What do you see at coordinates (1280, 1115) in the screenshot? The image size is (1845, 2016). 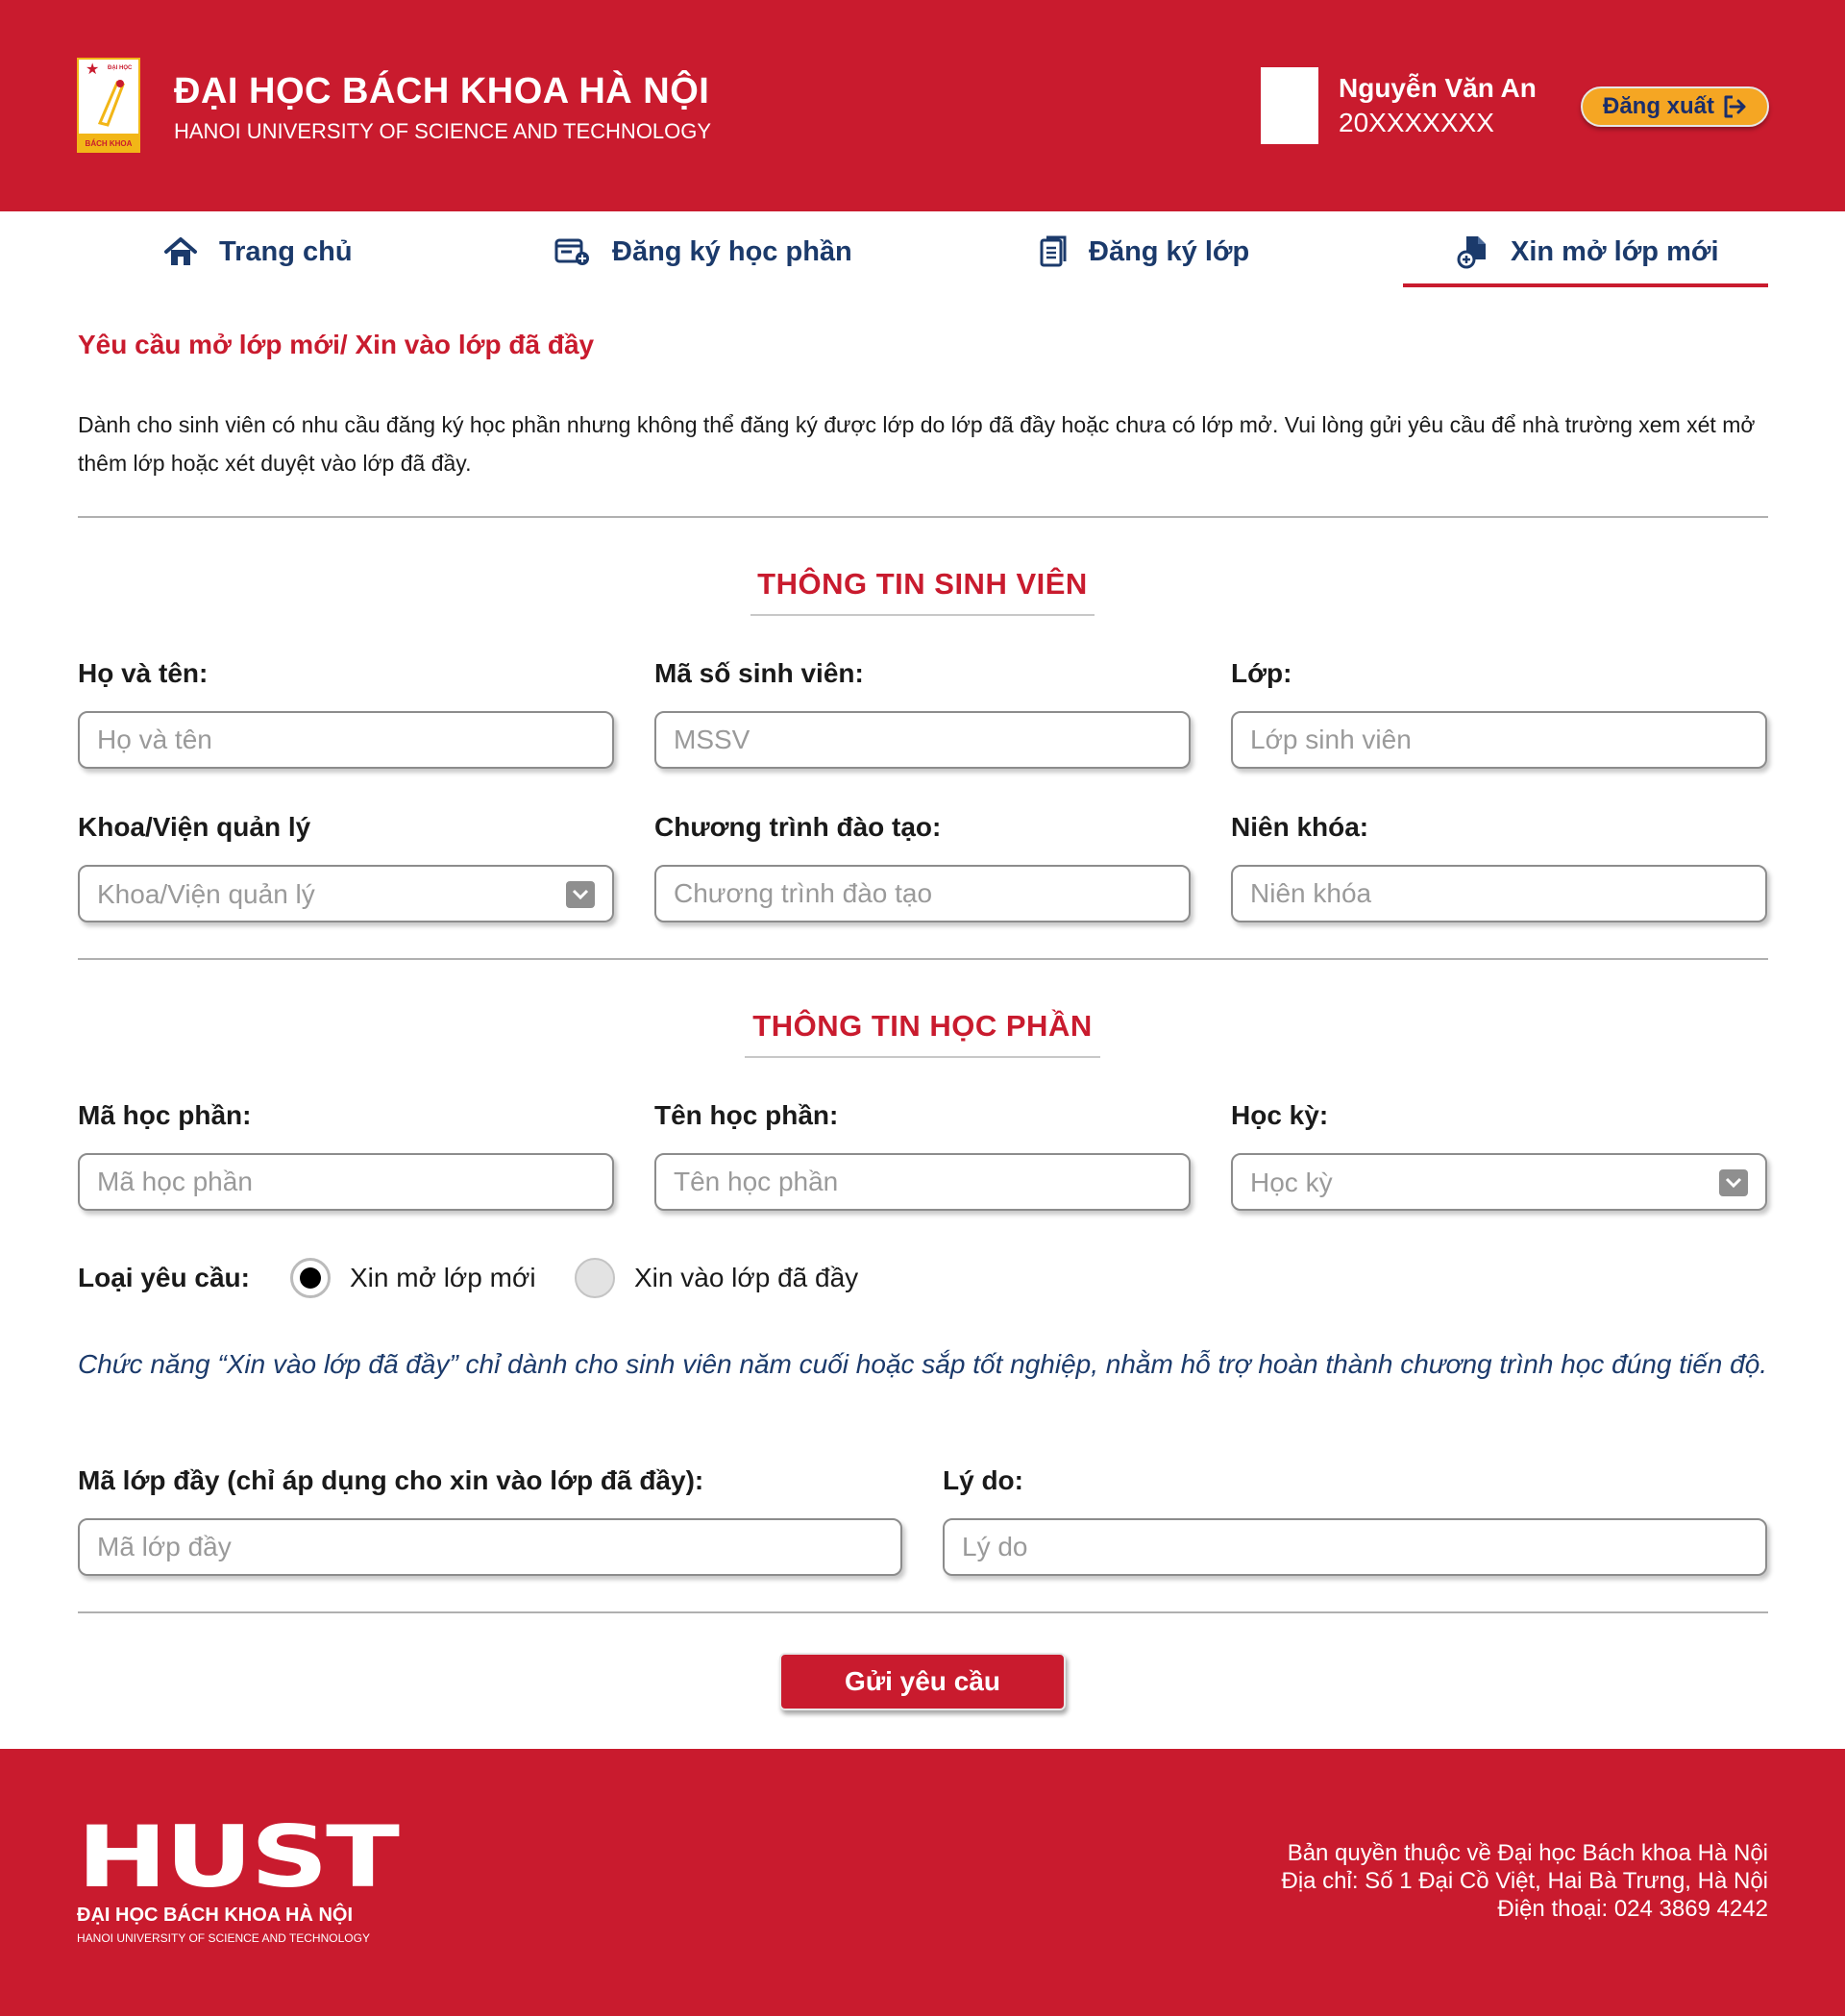 I see `semester-label: Học kỳ:` at bounding box center [1280, 1115].